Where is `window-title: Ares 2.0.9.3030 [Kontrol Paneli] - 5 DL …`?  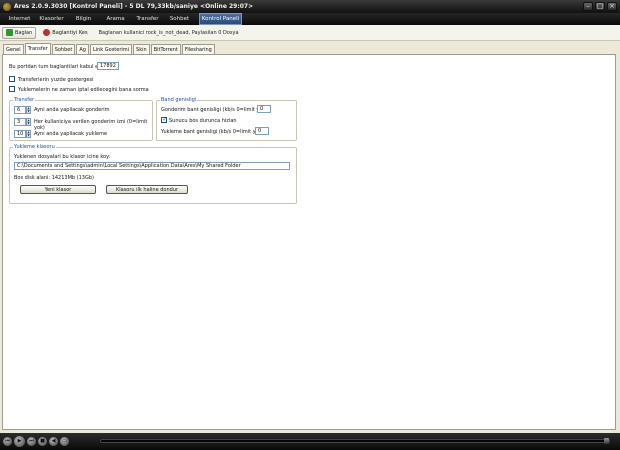
window-title: Ares 2.0.9.3030 [Kontrol Paneli] - 5 DL … is located at coordinates (134, 6).